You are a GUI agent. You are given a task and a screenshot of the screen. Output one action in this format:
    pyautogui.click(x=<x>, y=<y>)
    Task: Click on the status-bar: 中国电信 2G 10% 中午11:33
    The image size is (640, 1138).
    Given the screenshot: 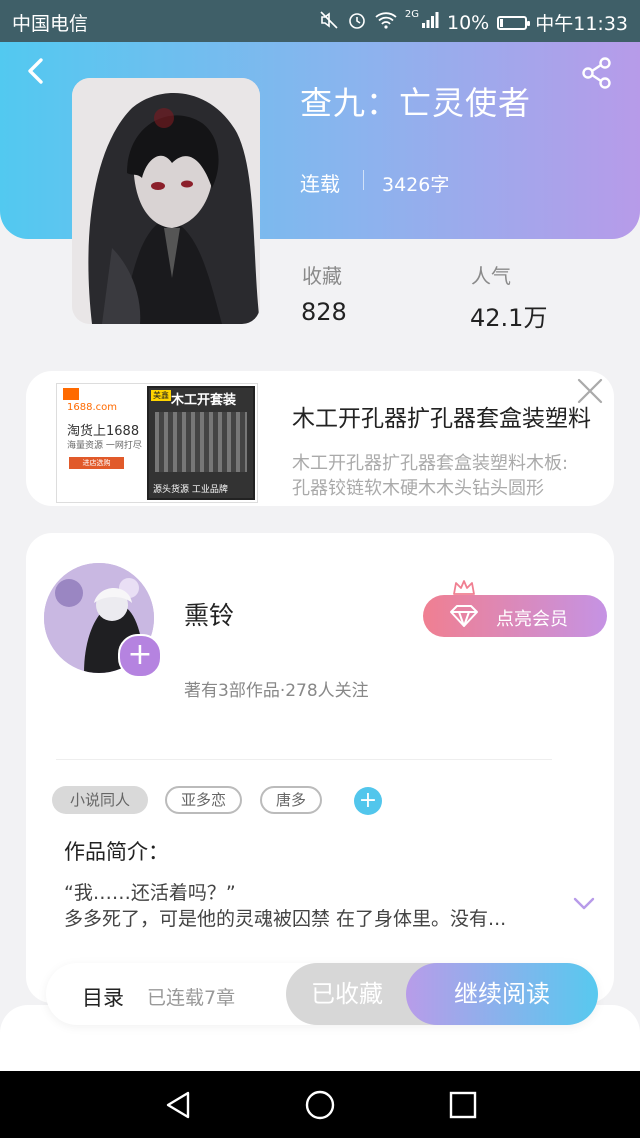 What is the action you would take?
    pyautogui.click(x=320, y=21)
    